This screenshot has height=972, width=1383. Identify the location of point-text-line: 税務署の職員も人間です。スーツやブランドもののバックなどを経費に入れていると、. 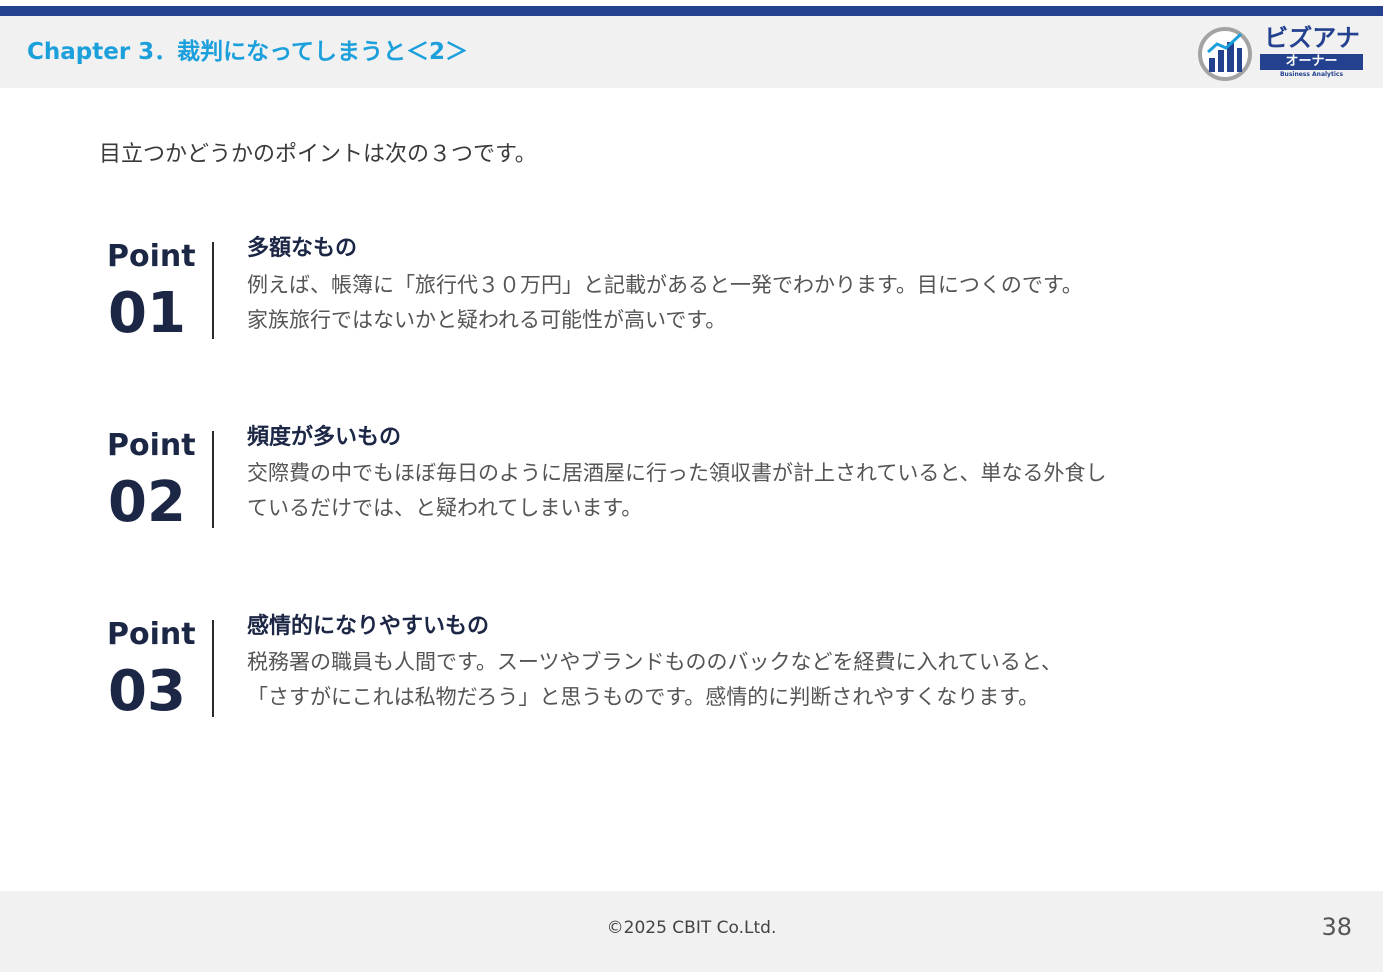
(655, 662).